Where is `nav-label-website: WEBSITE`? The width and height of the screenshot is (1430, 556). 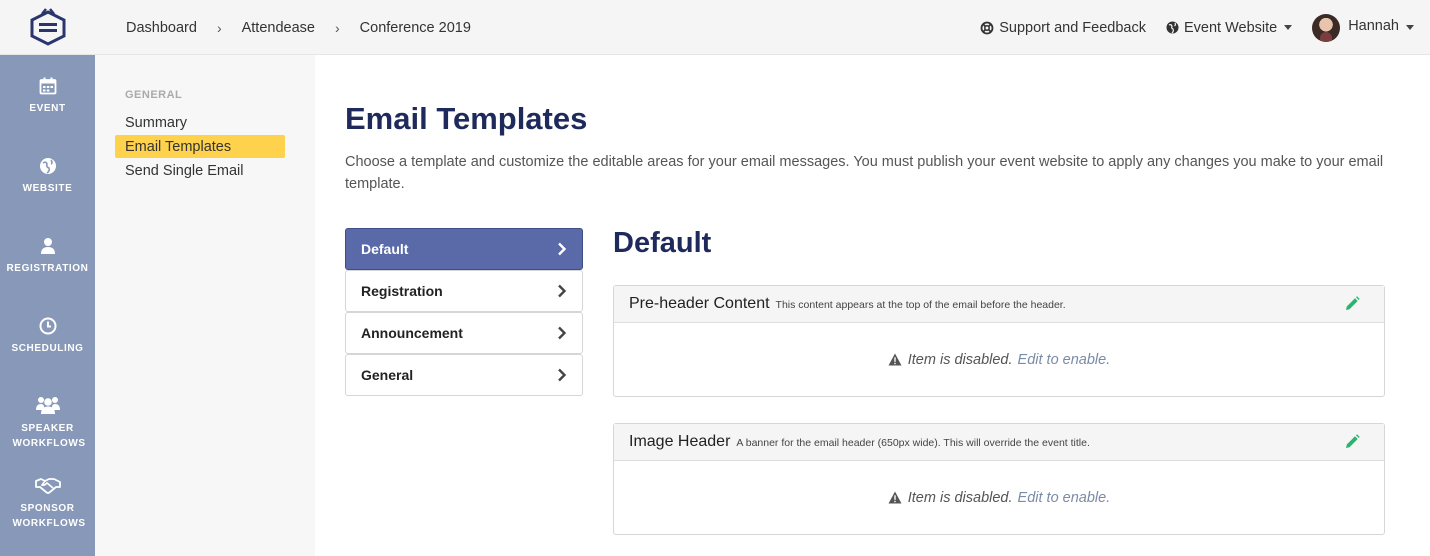
nav-label-website: WEBSITE is located at coordinates (47, 188).